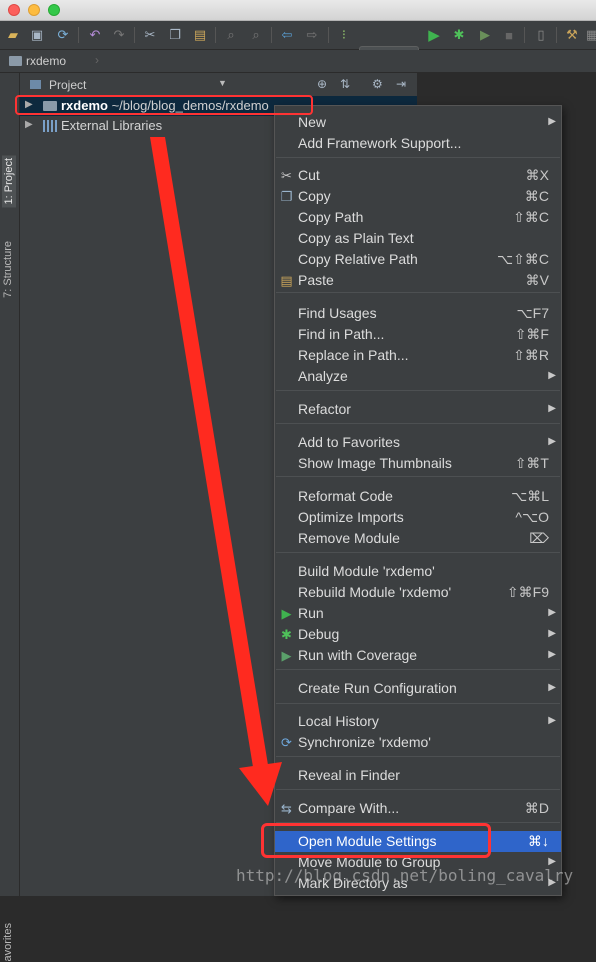  What do you see at coordinates (256, 35) in the screenshot?
I see `replace-icon: ⌕` at bounding box center [256, 35].